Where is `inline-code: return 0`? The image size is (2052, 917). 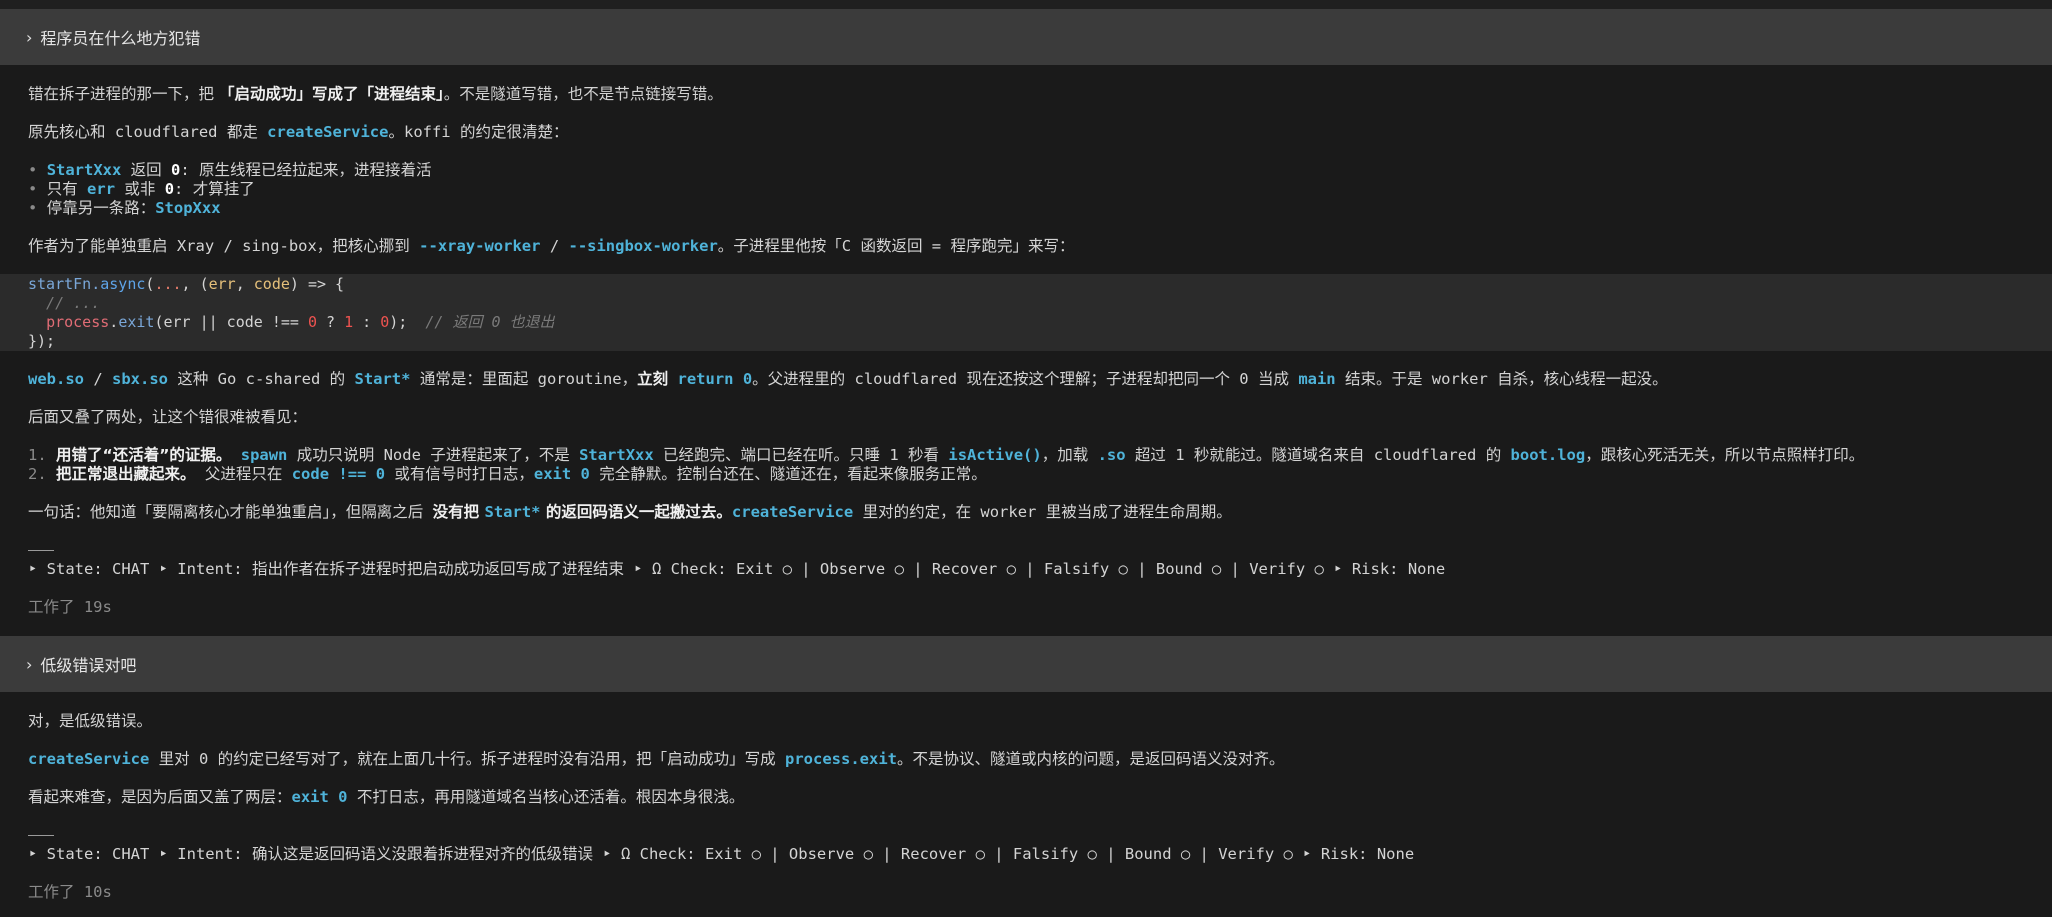
inline-code: return 0 is located at coordinates (715, 379).